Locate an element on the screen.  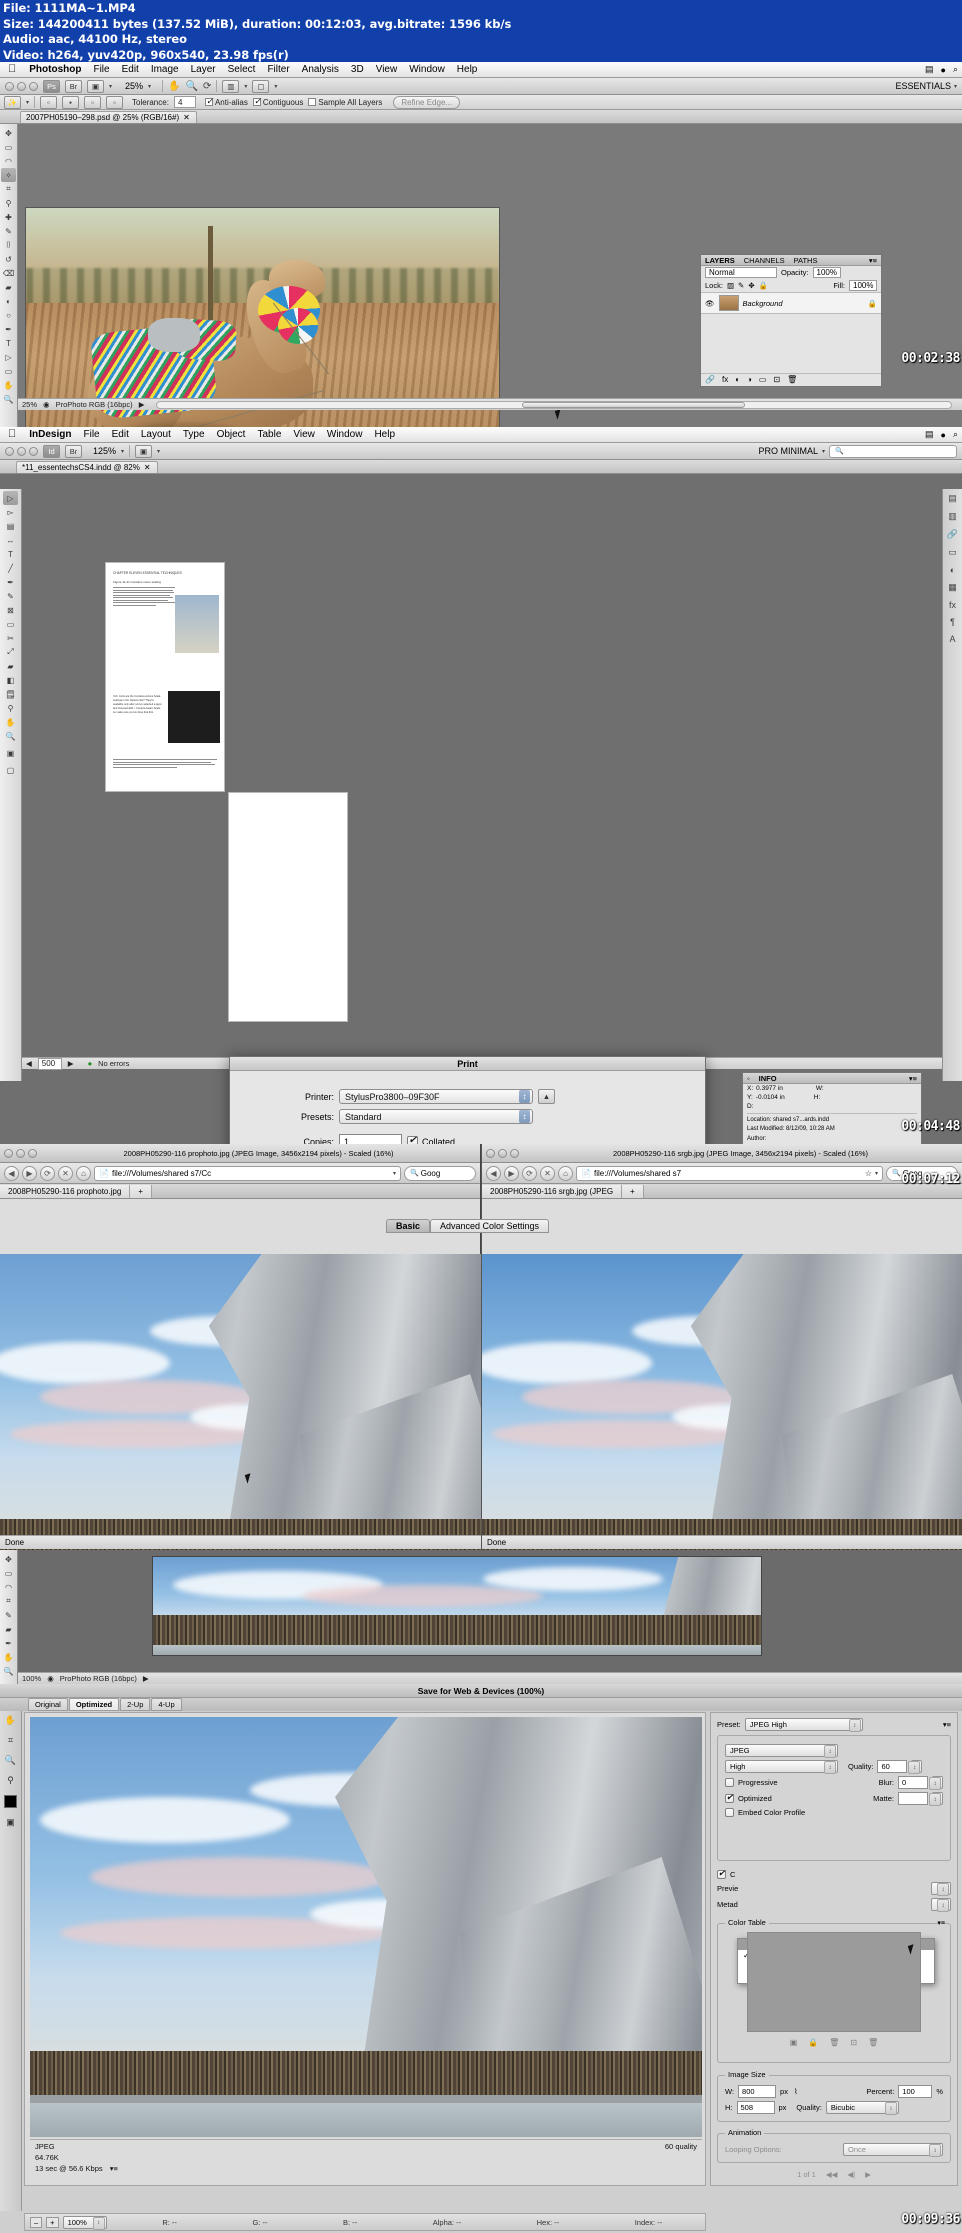
layers-panel-footer: 🔗 fx ◐ ◑ ▭ ⊡ 🗑 is located at coordinates (791, 379).